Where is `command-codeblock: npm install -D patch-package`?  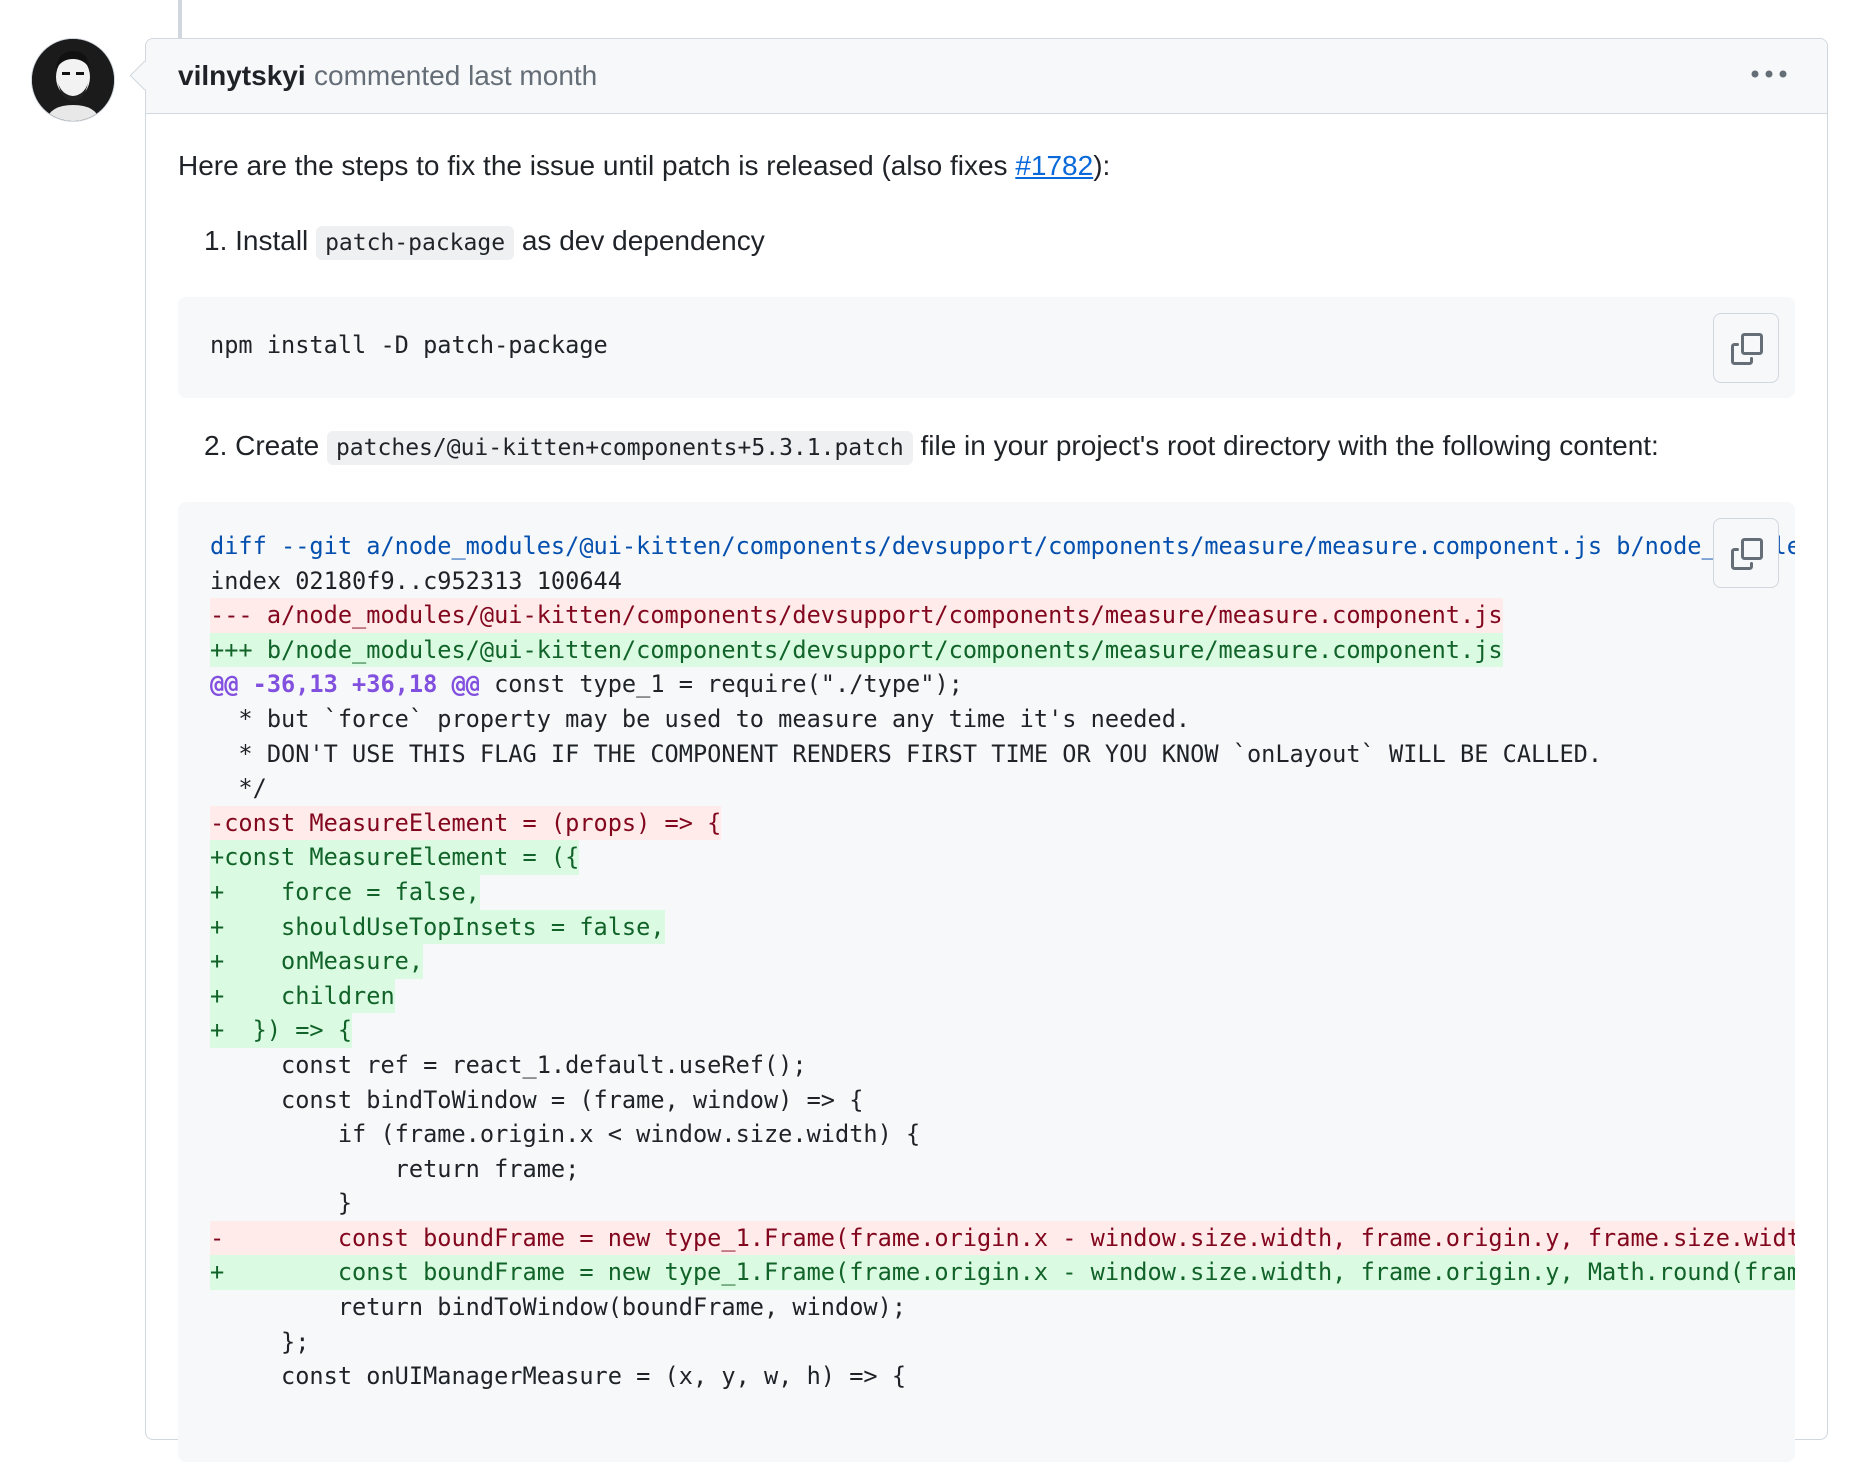
command-codeblock: npm install -D patch-package is located at coordinates (986, 347).